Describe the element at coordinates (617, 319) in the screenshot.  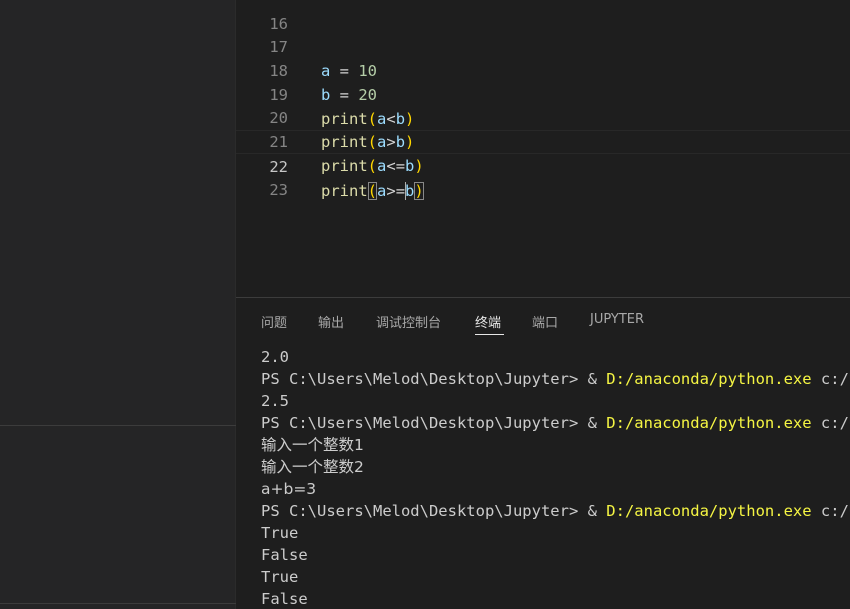
I see `tab-jupyter: JUPYTER` at that location.